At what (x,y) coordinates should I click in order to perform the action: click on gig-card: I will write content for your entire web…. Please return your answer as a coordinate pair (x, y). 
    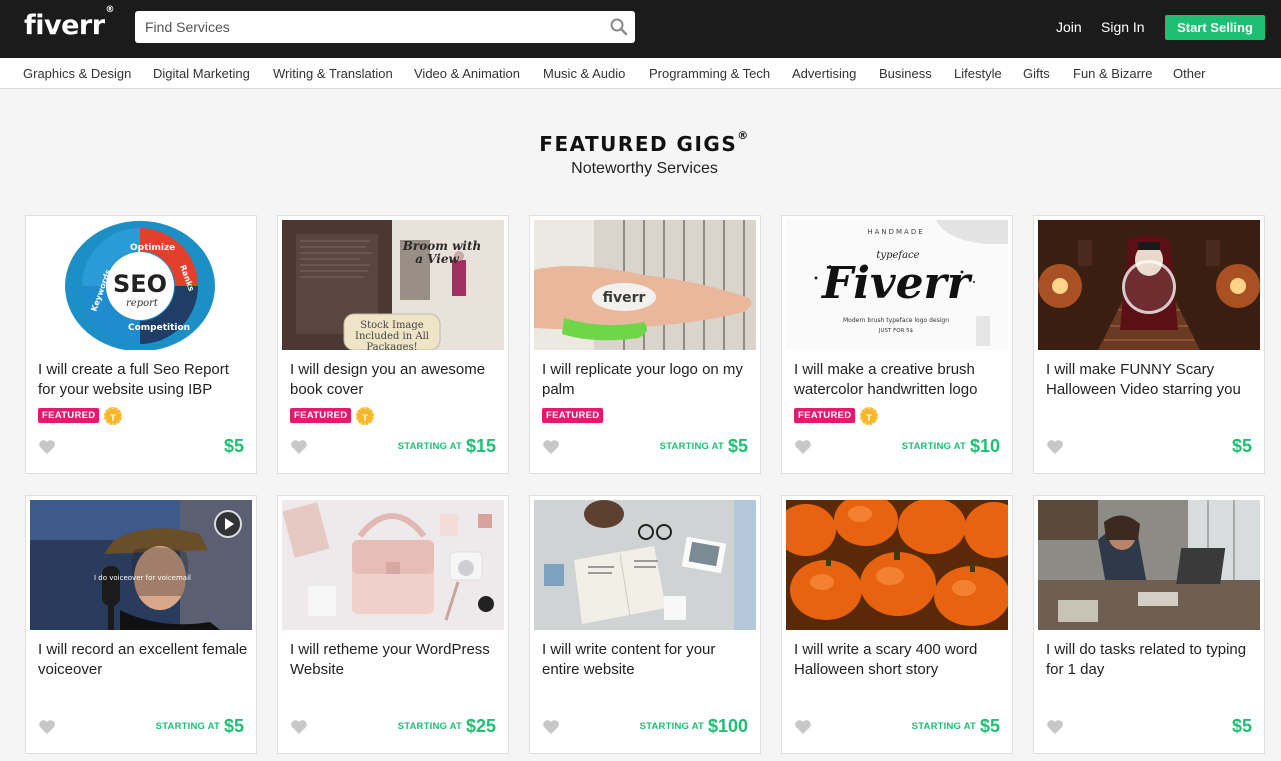
    Looking at the image, I should click on (645, 624).